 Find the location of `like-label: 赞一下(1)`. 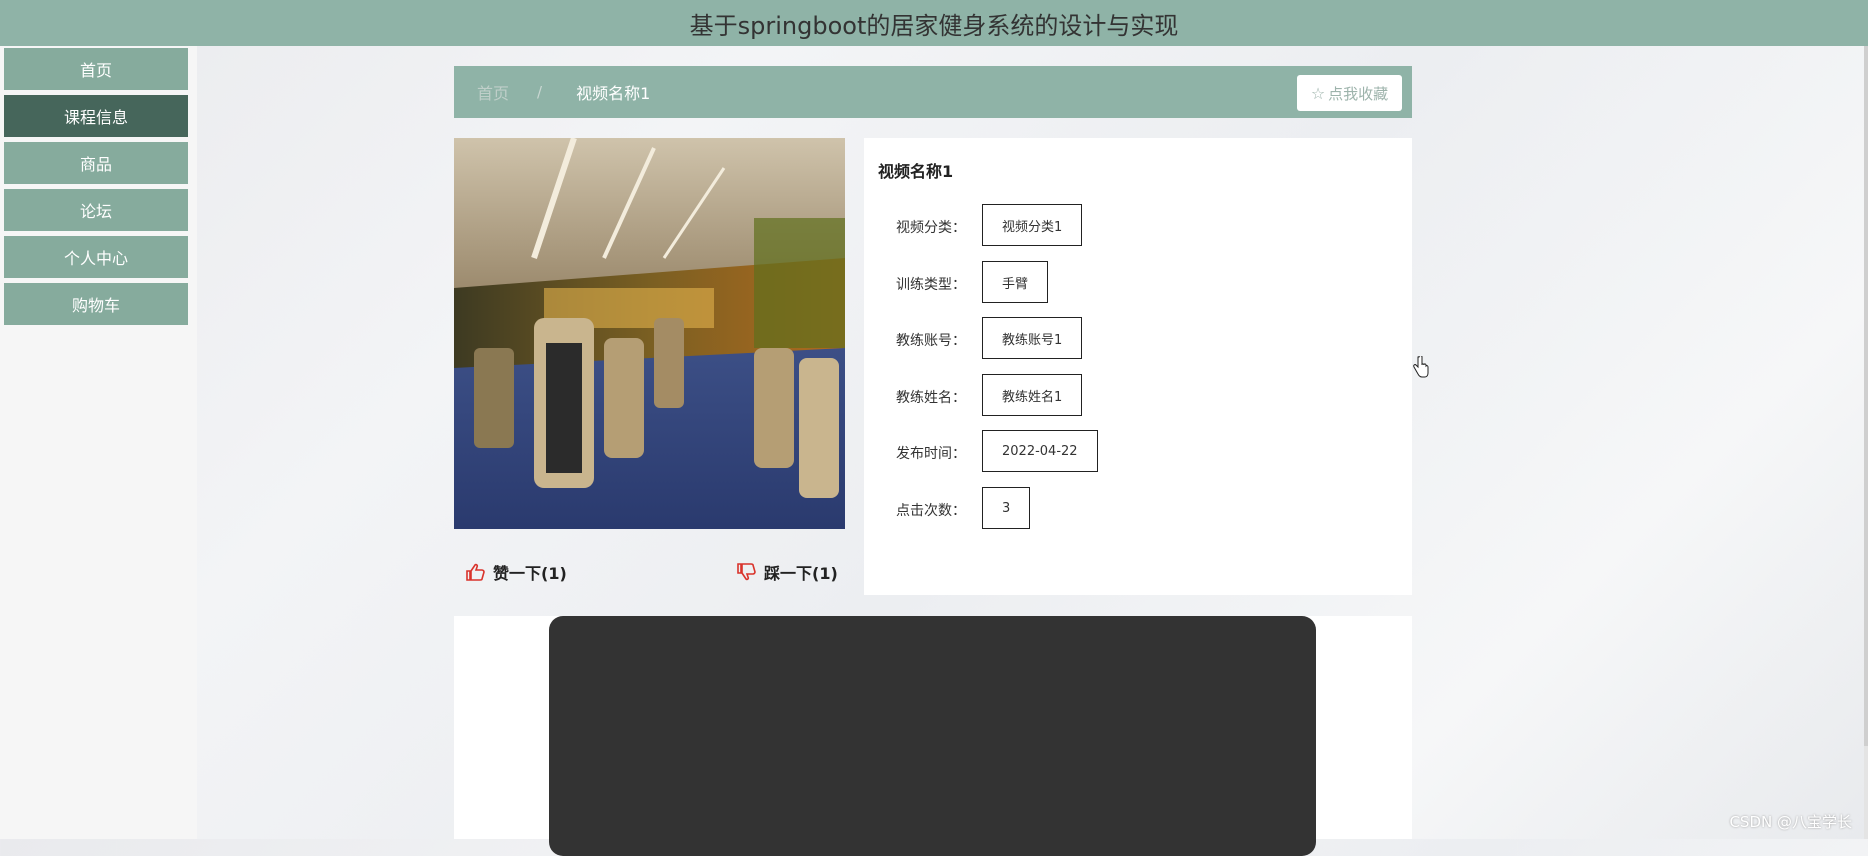

like-label: 赞一下(1) is located at coordinates (530, 573).